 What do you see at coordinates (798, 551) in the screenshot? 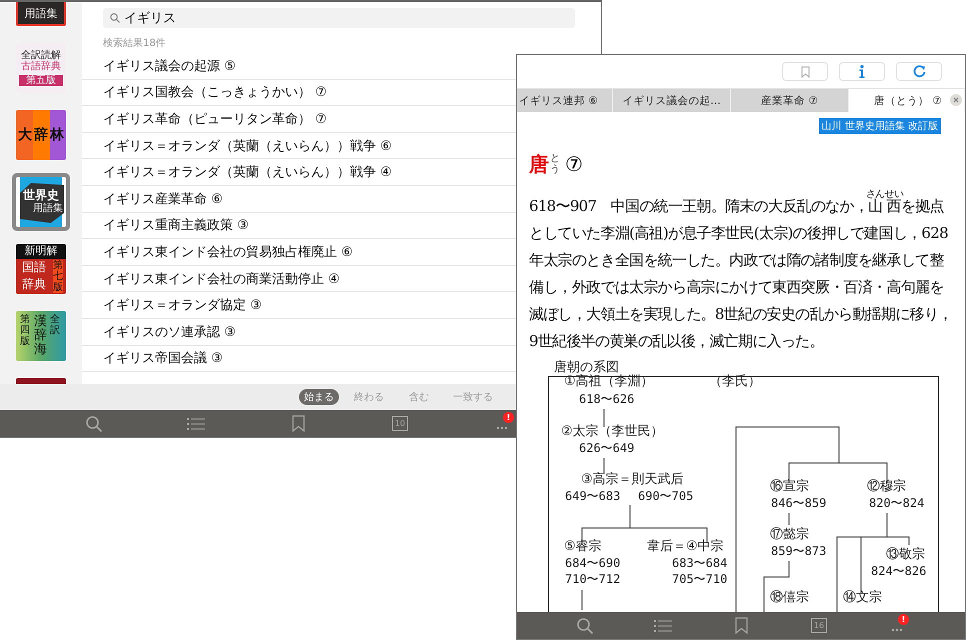
I see `reign-years: 859〜873` at bounding box center [798, 551].